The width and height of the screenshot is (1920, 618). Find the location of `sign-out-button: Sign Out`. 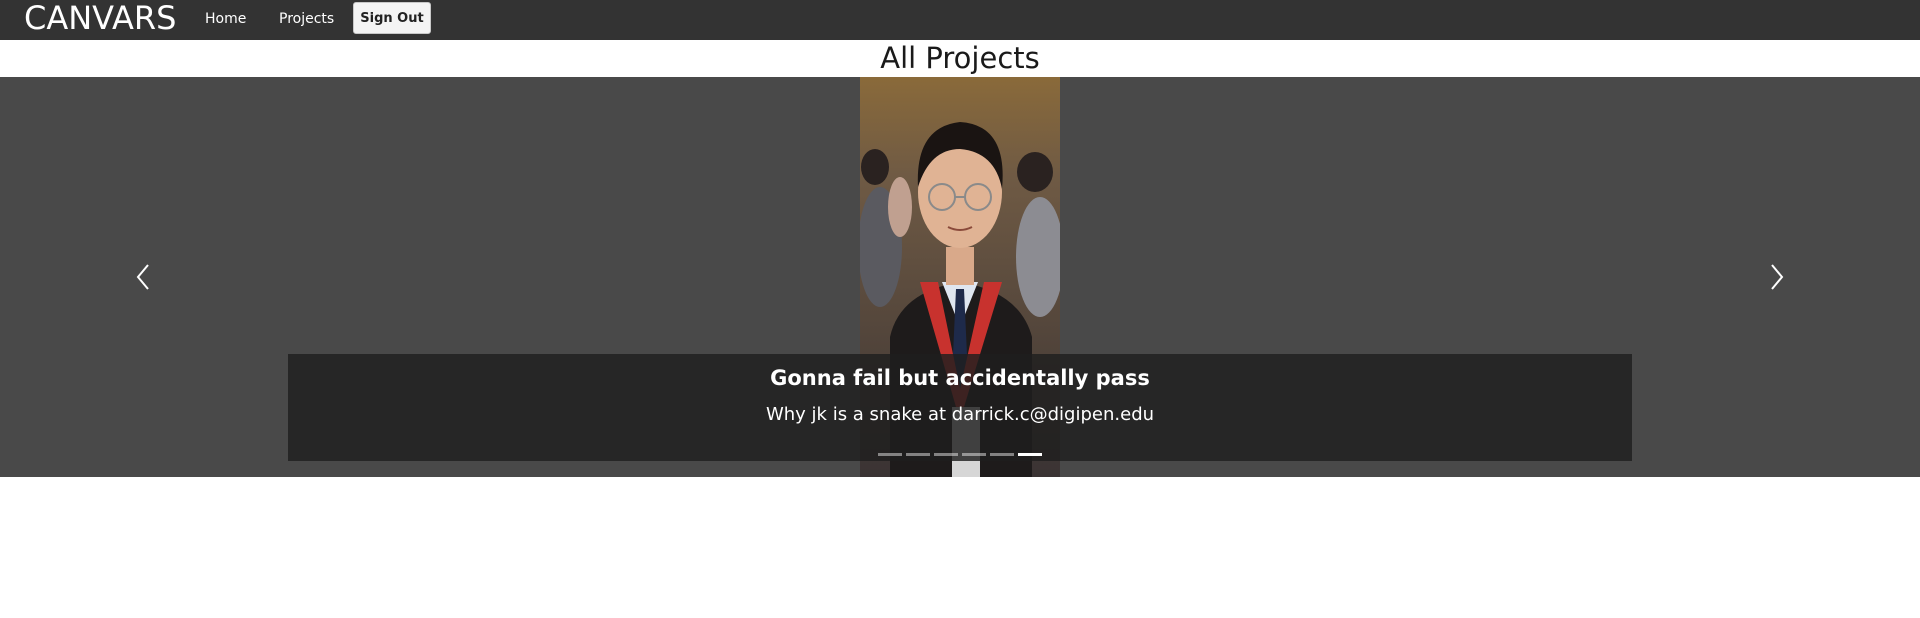

sign-out-button: Sign Out is located at coordinates (392, 18).